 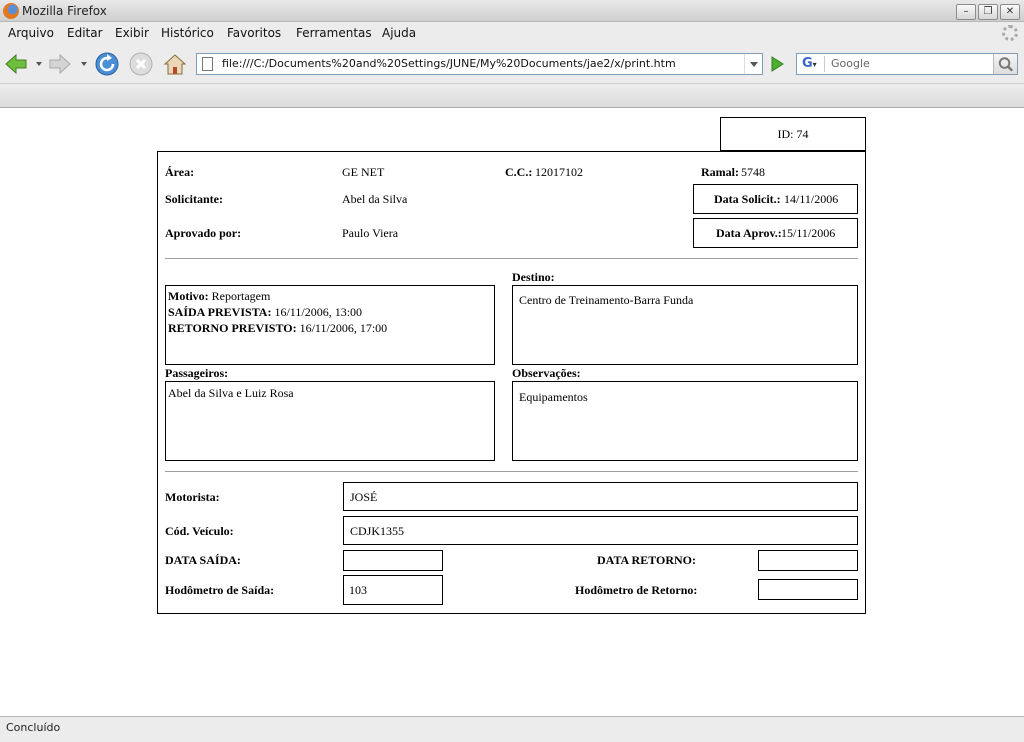 What do you see at coordinates (720, 172) in the screenshot?
I see `ramal-label: Ramal:` at bounding box center [720, 172].